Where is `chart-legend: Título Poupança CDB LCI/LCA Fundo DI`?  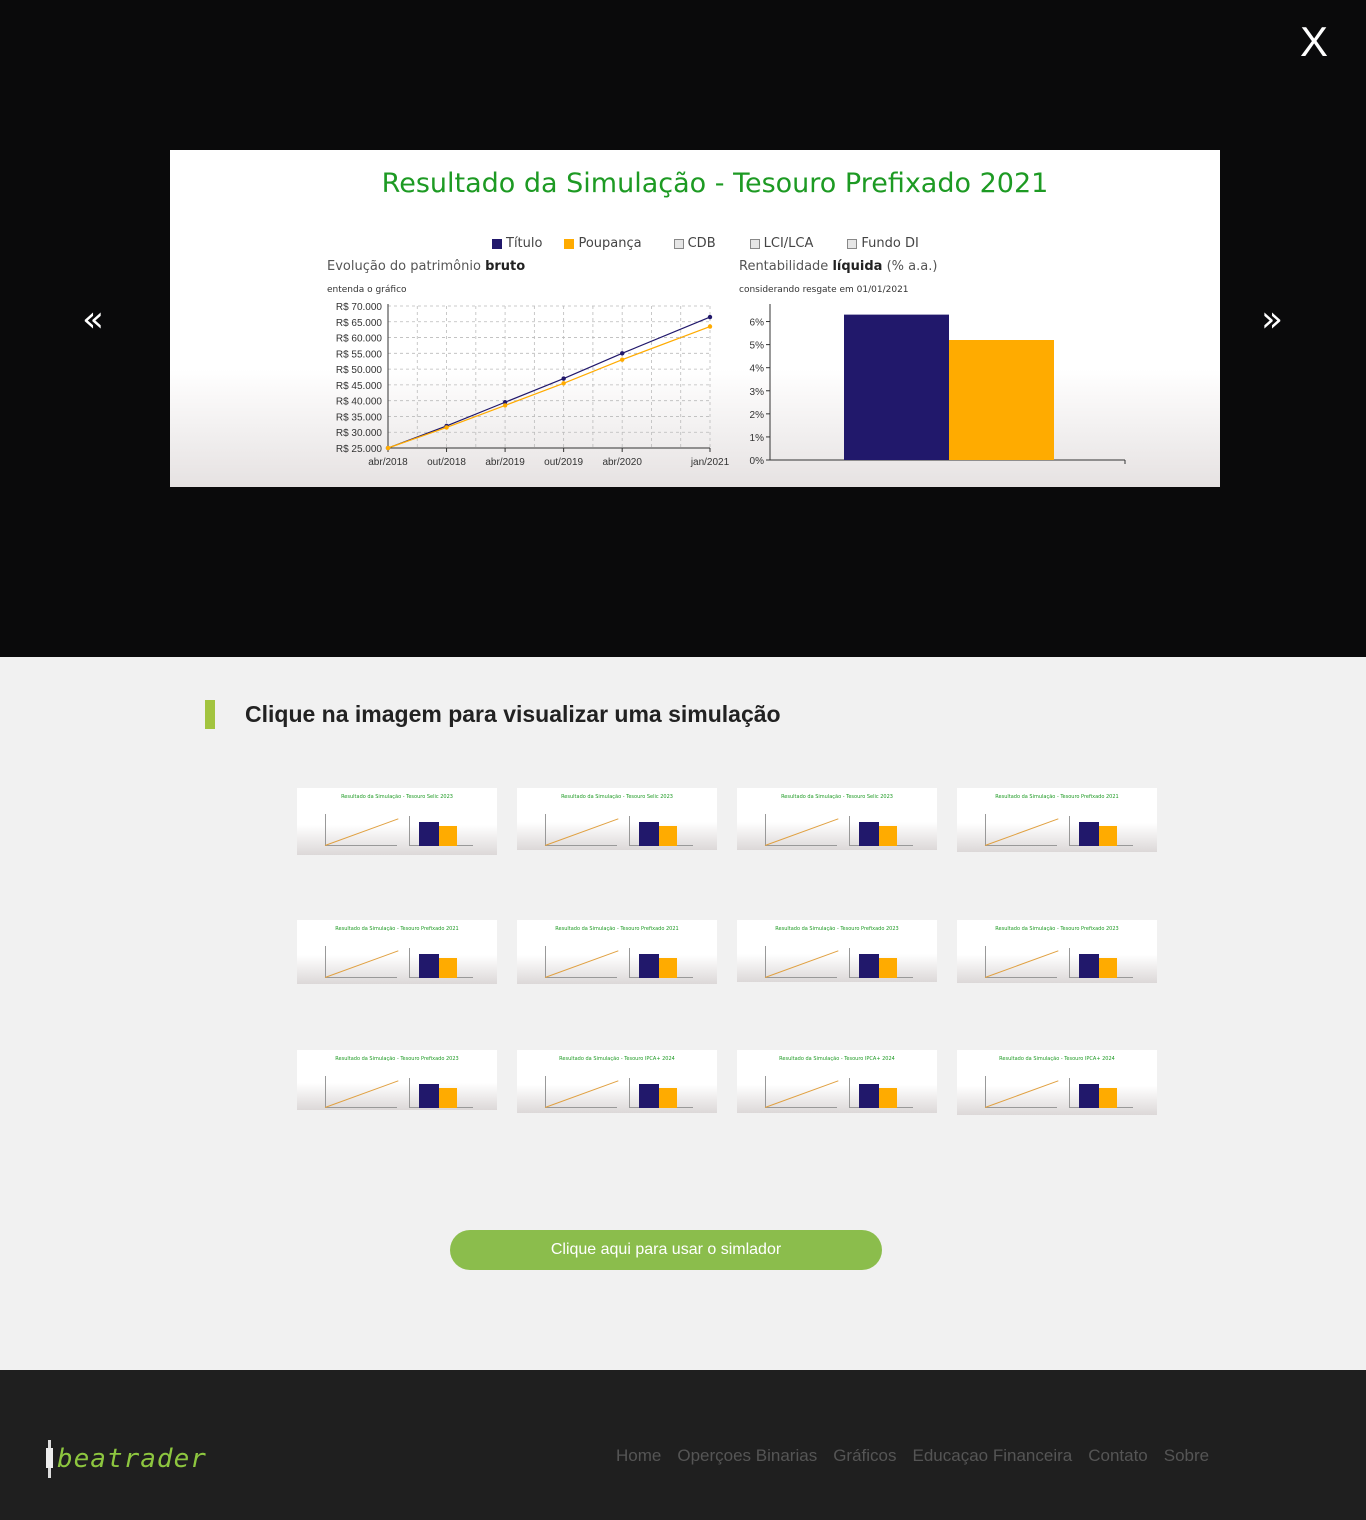
chart-legend: Título Poupança CDB LCI/LCA Fundo DI is located at coordinates (716, 243).